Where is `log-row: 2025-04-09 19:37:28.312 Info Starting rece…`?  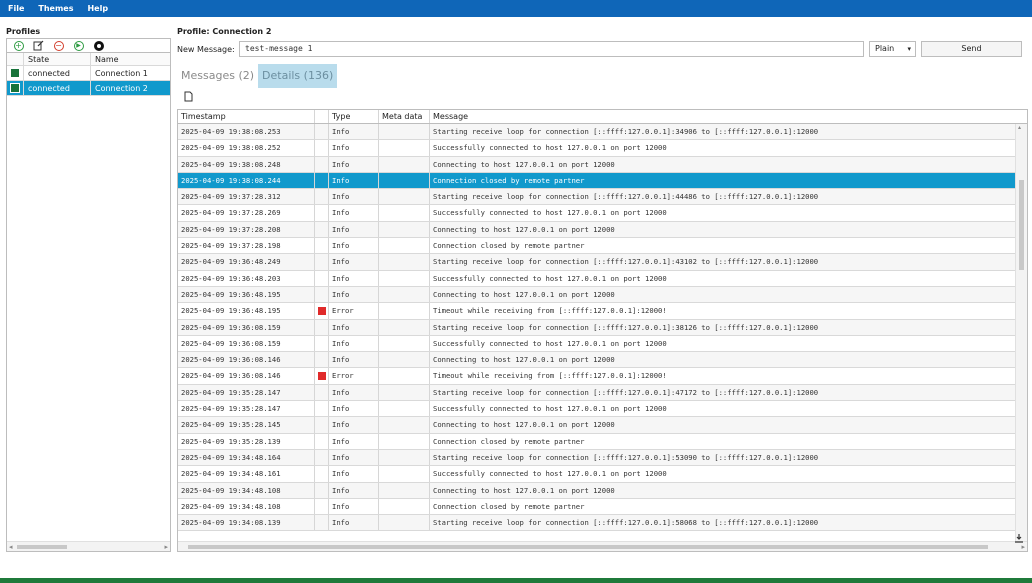
log-row: 2025-04-09 19:37:28.312 Info Starting rece… is located at coordinates (602, 197).